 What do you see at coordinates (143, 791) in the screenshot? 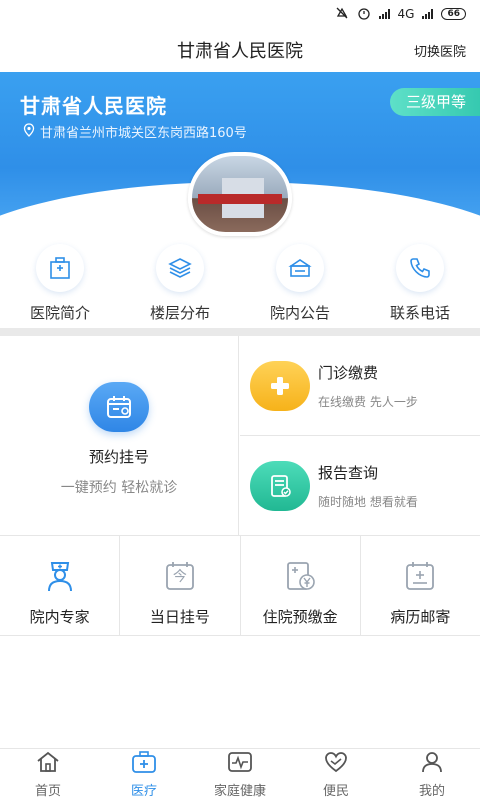
I see `tab-label: 医疗` at bounding box center [143, 791].